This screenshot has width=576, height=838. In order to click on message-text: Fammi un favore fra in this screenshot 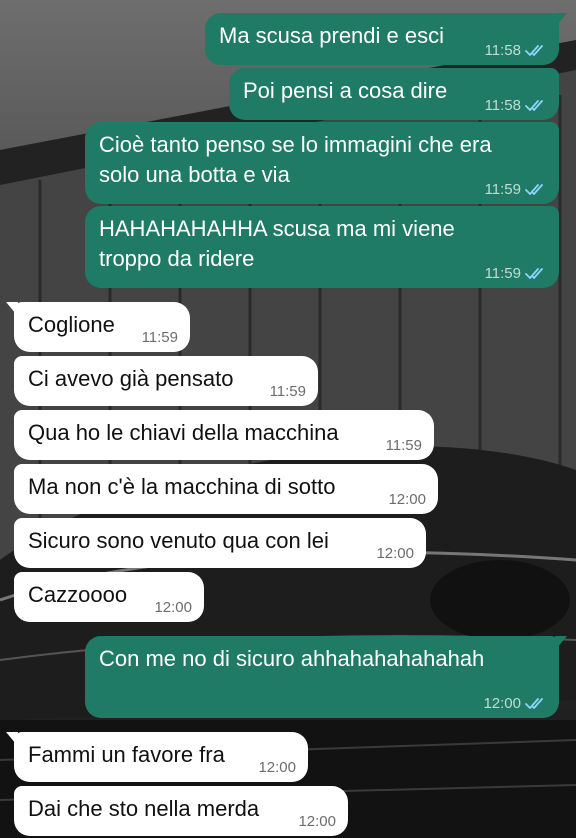, I will do `click(126, 754)`.